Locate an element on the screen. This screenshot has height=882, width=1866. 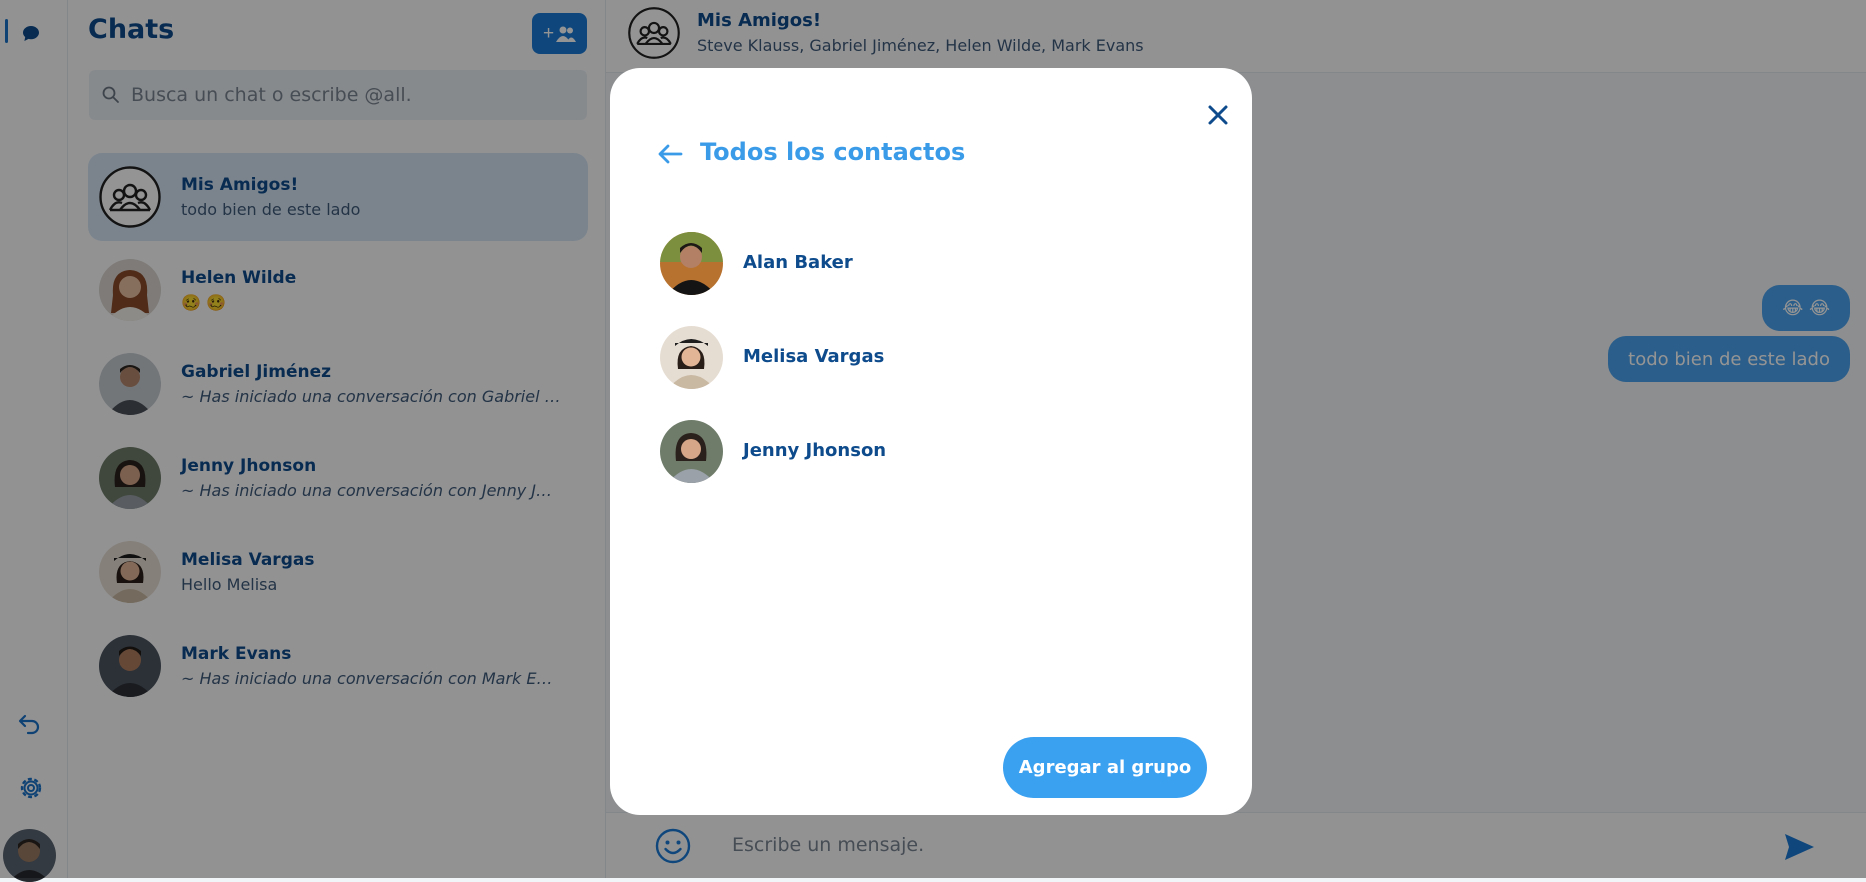
arrow-left-icon is located at coordinates (670, 154).